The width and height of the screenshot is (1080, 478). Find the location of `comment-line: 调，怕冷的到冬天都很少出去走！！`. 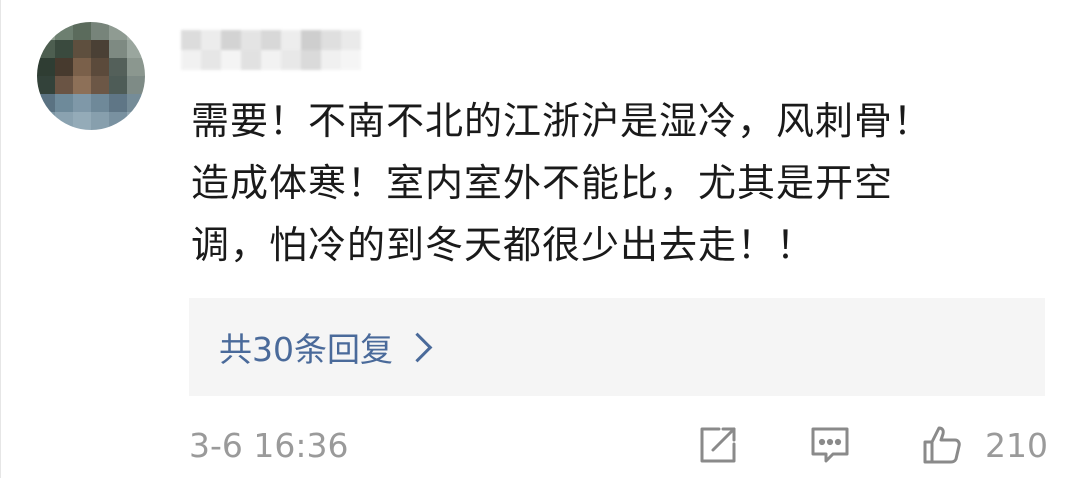

comment-line: 调，怕冷的到冬天都很少出去走！！ is located at coordinates (503, 245).